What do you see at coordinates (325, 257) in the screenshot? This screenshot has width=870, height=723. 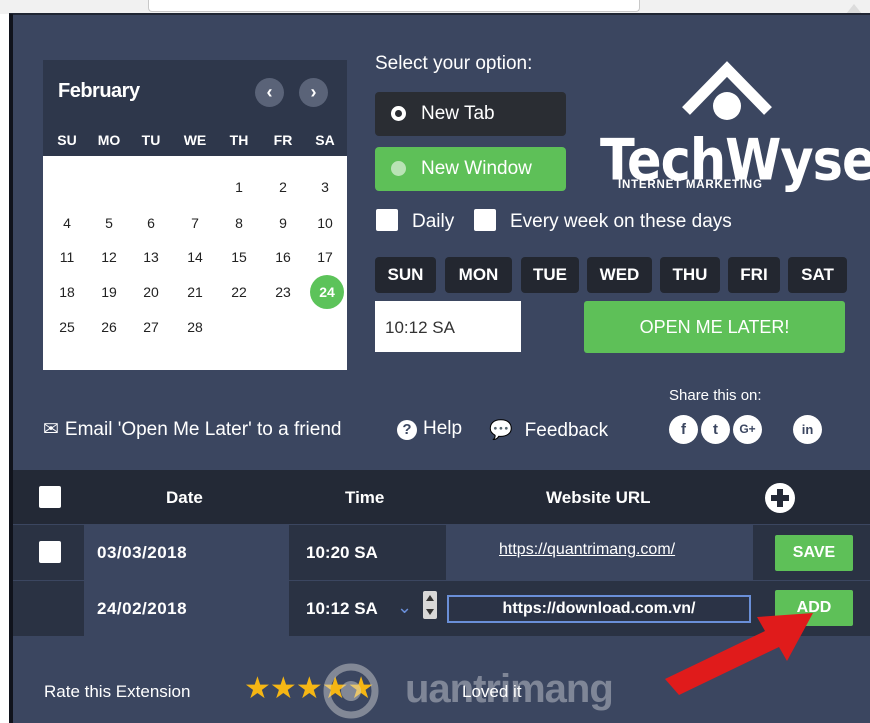 I see `calendar-day: 17` at bounding box center [325, 257].